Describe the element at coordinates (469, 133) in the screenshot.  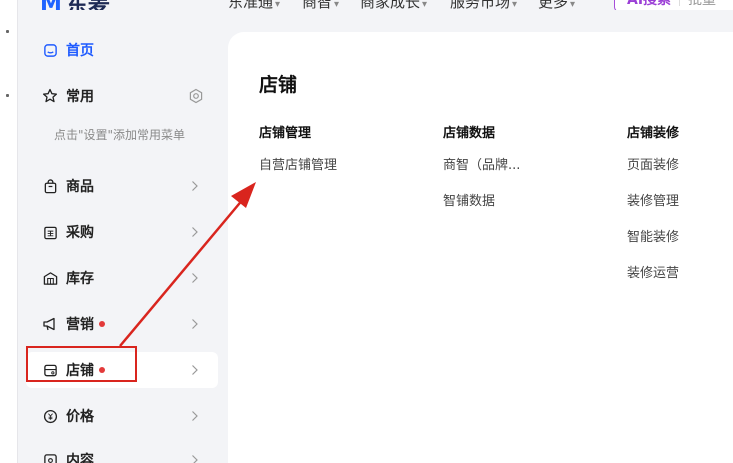
I see `column-heading: 店铺数据` at that location.